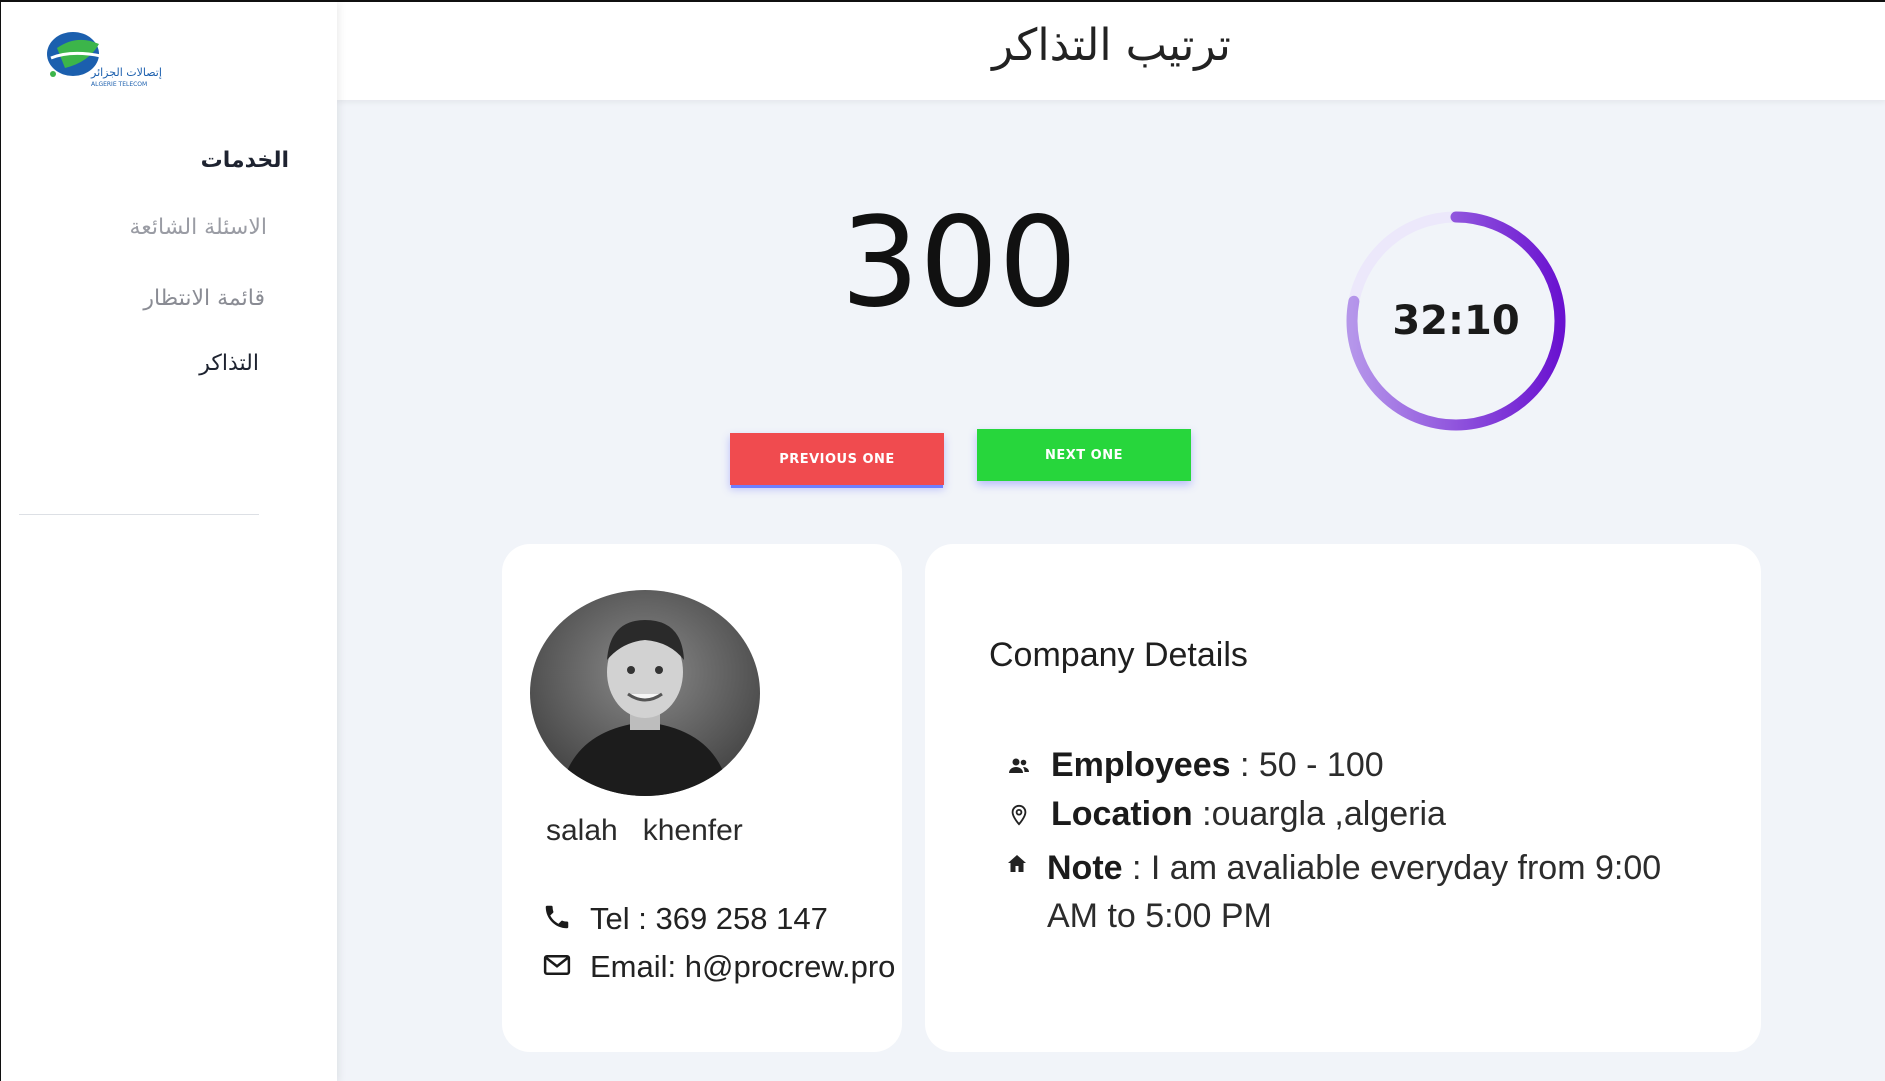 Image resolution: width=1885 pixels, height=1081 pixels. I want to click on phone-row: Tel : 369 258 147, so click(685, 919).